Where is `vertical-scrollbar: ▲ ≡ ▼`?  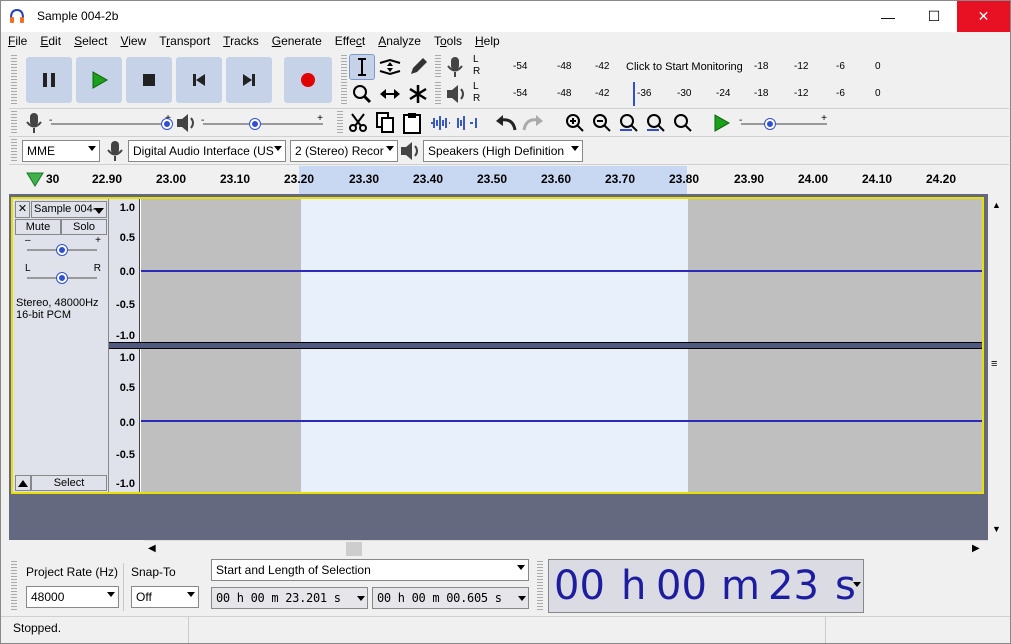 vertical-scrollbar: ▲ ≡ ▼ is located at coordinates (996, 367).